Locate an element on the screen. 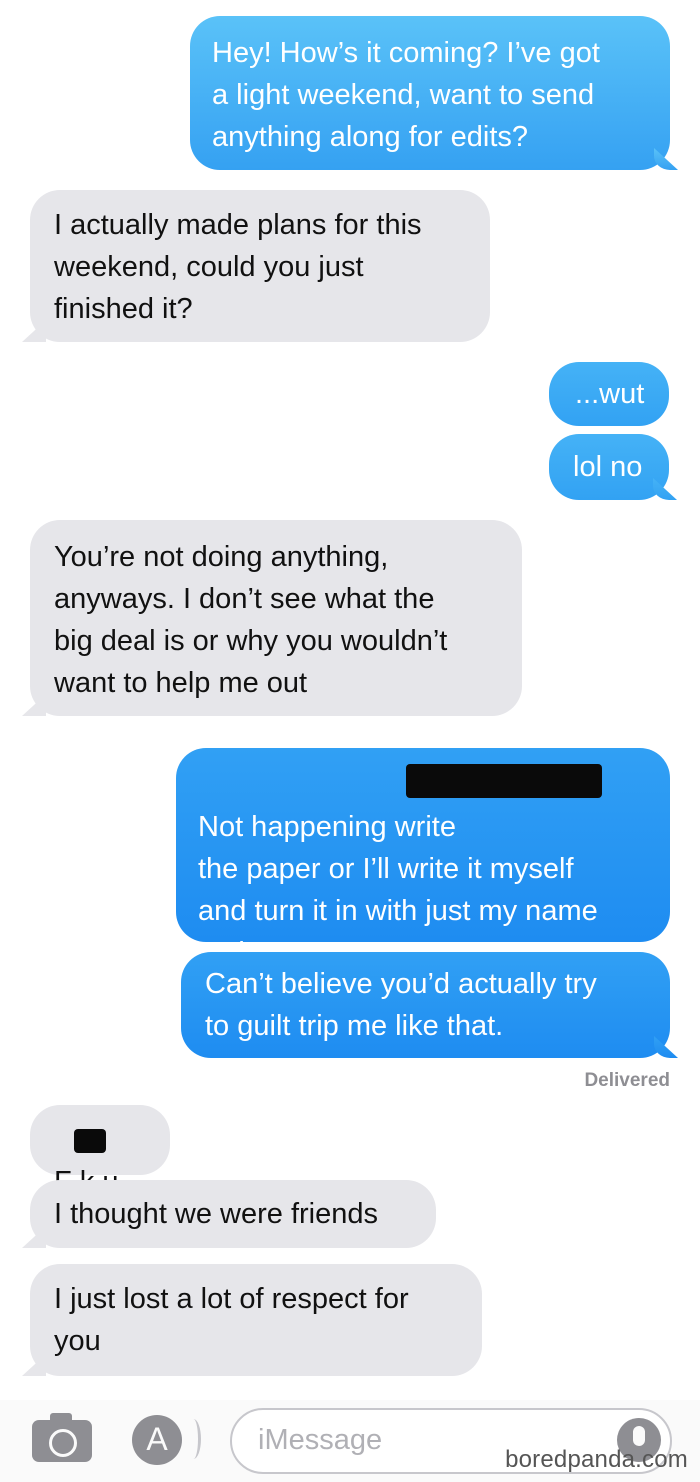 The image size is (700, 1482). received-message: I thought we were friends is located at coordinates (233, 1214).